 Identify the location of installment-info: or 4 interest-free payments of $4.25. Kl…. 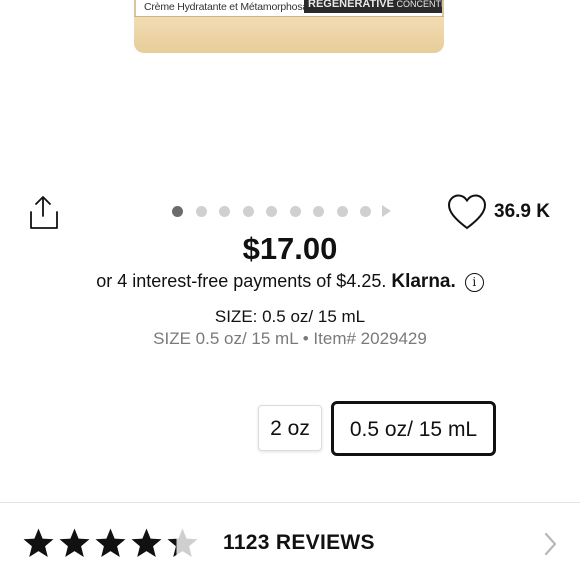
(290, 282).